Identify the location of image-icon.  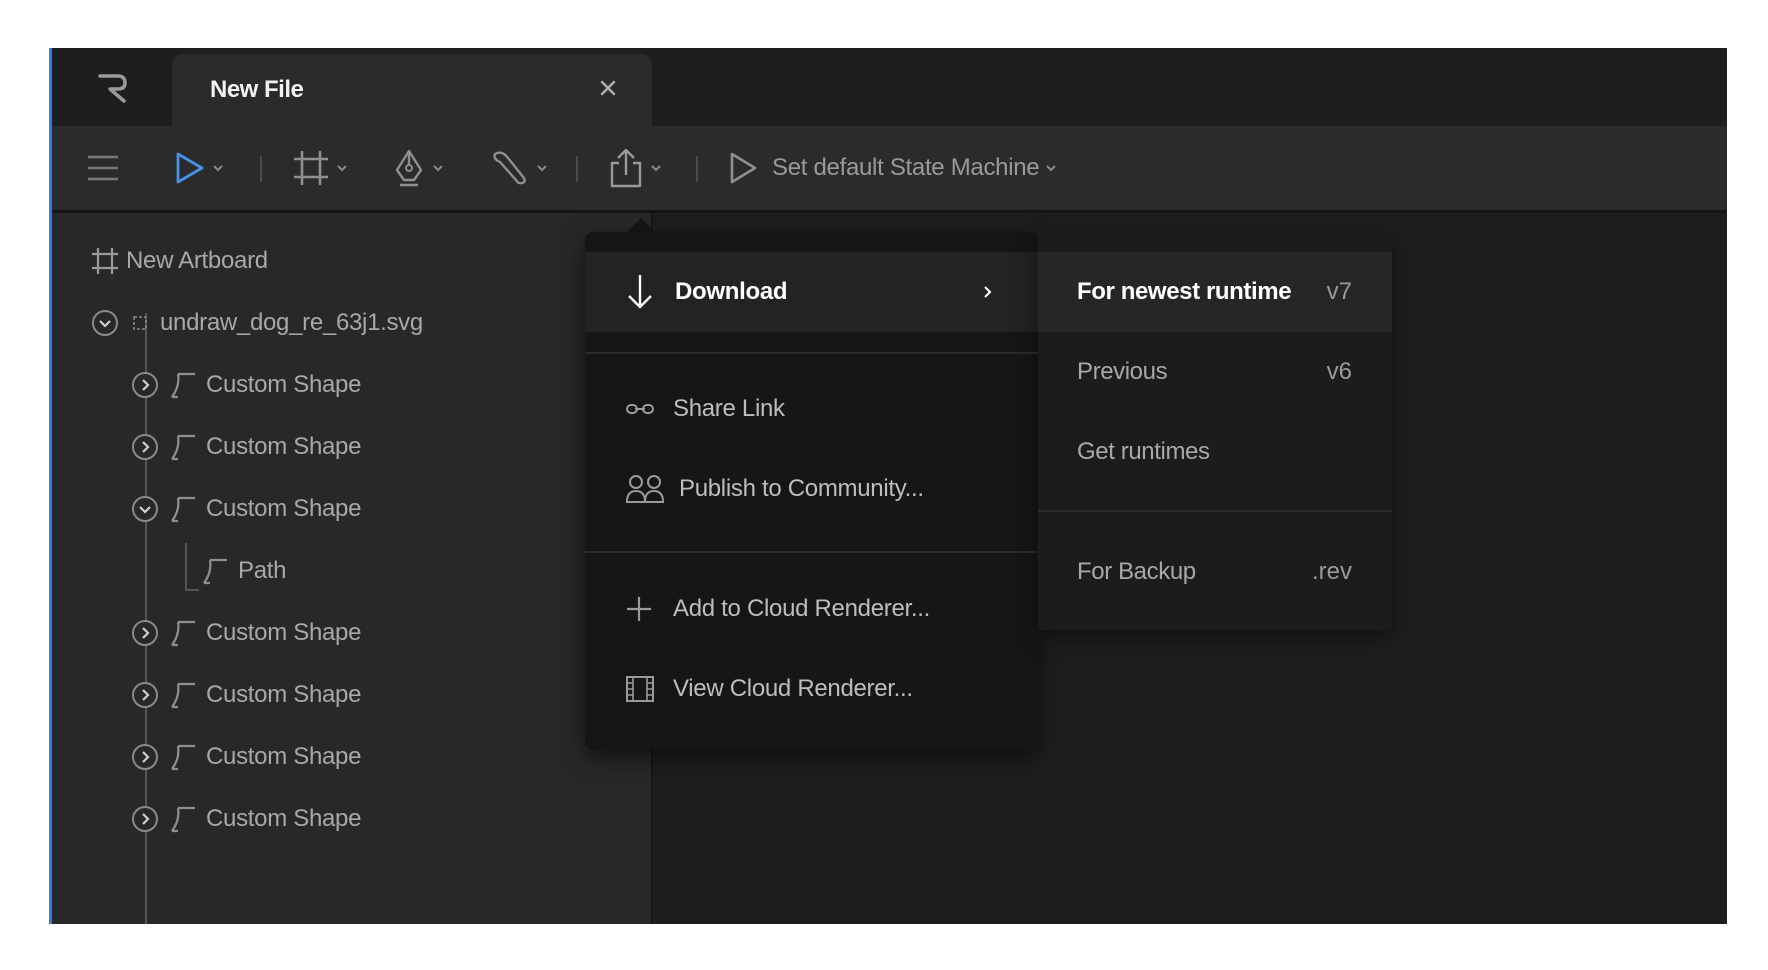
(140, 323).